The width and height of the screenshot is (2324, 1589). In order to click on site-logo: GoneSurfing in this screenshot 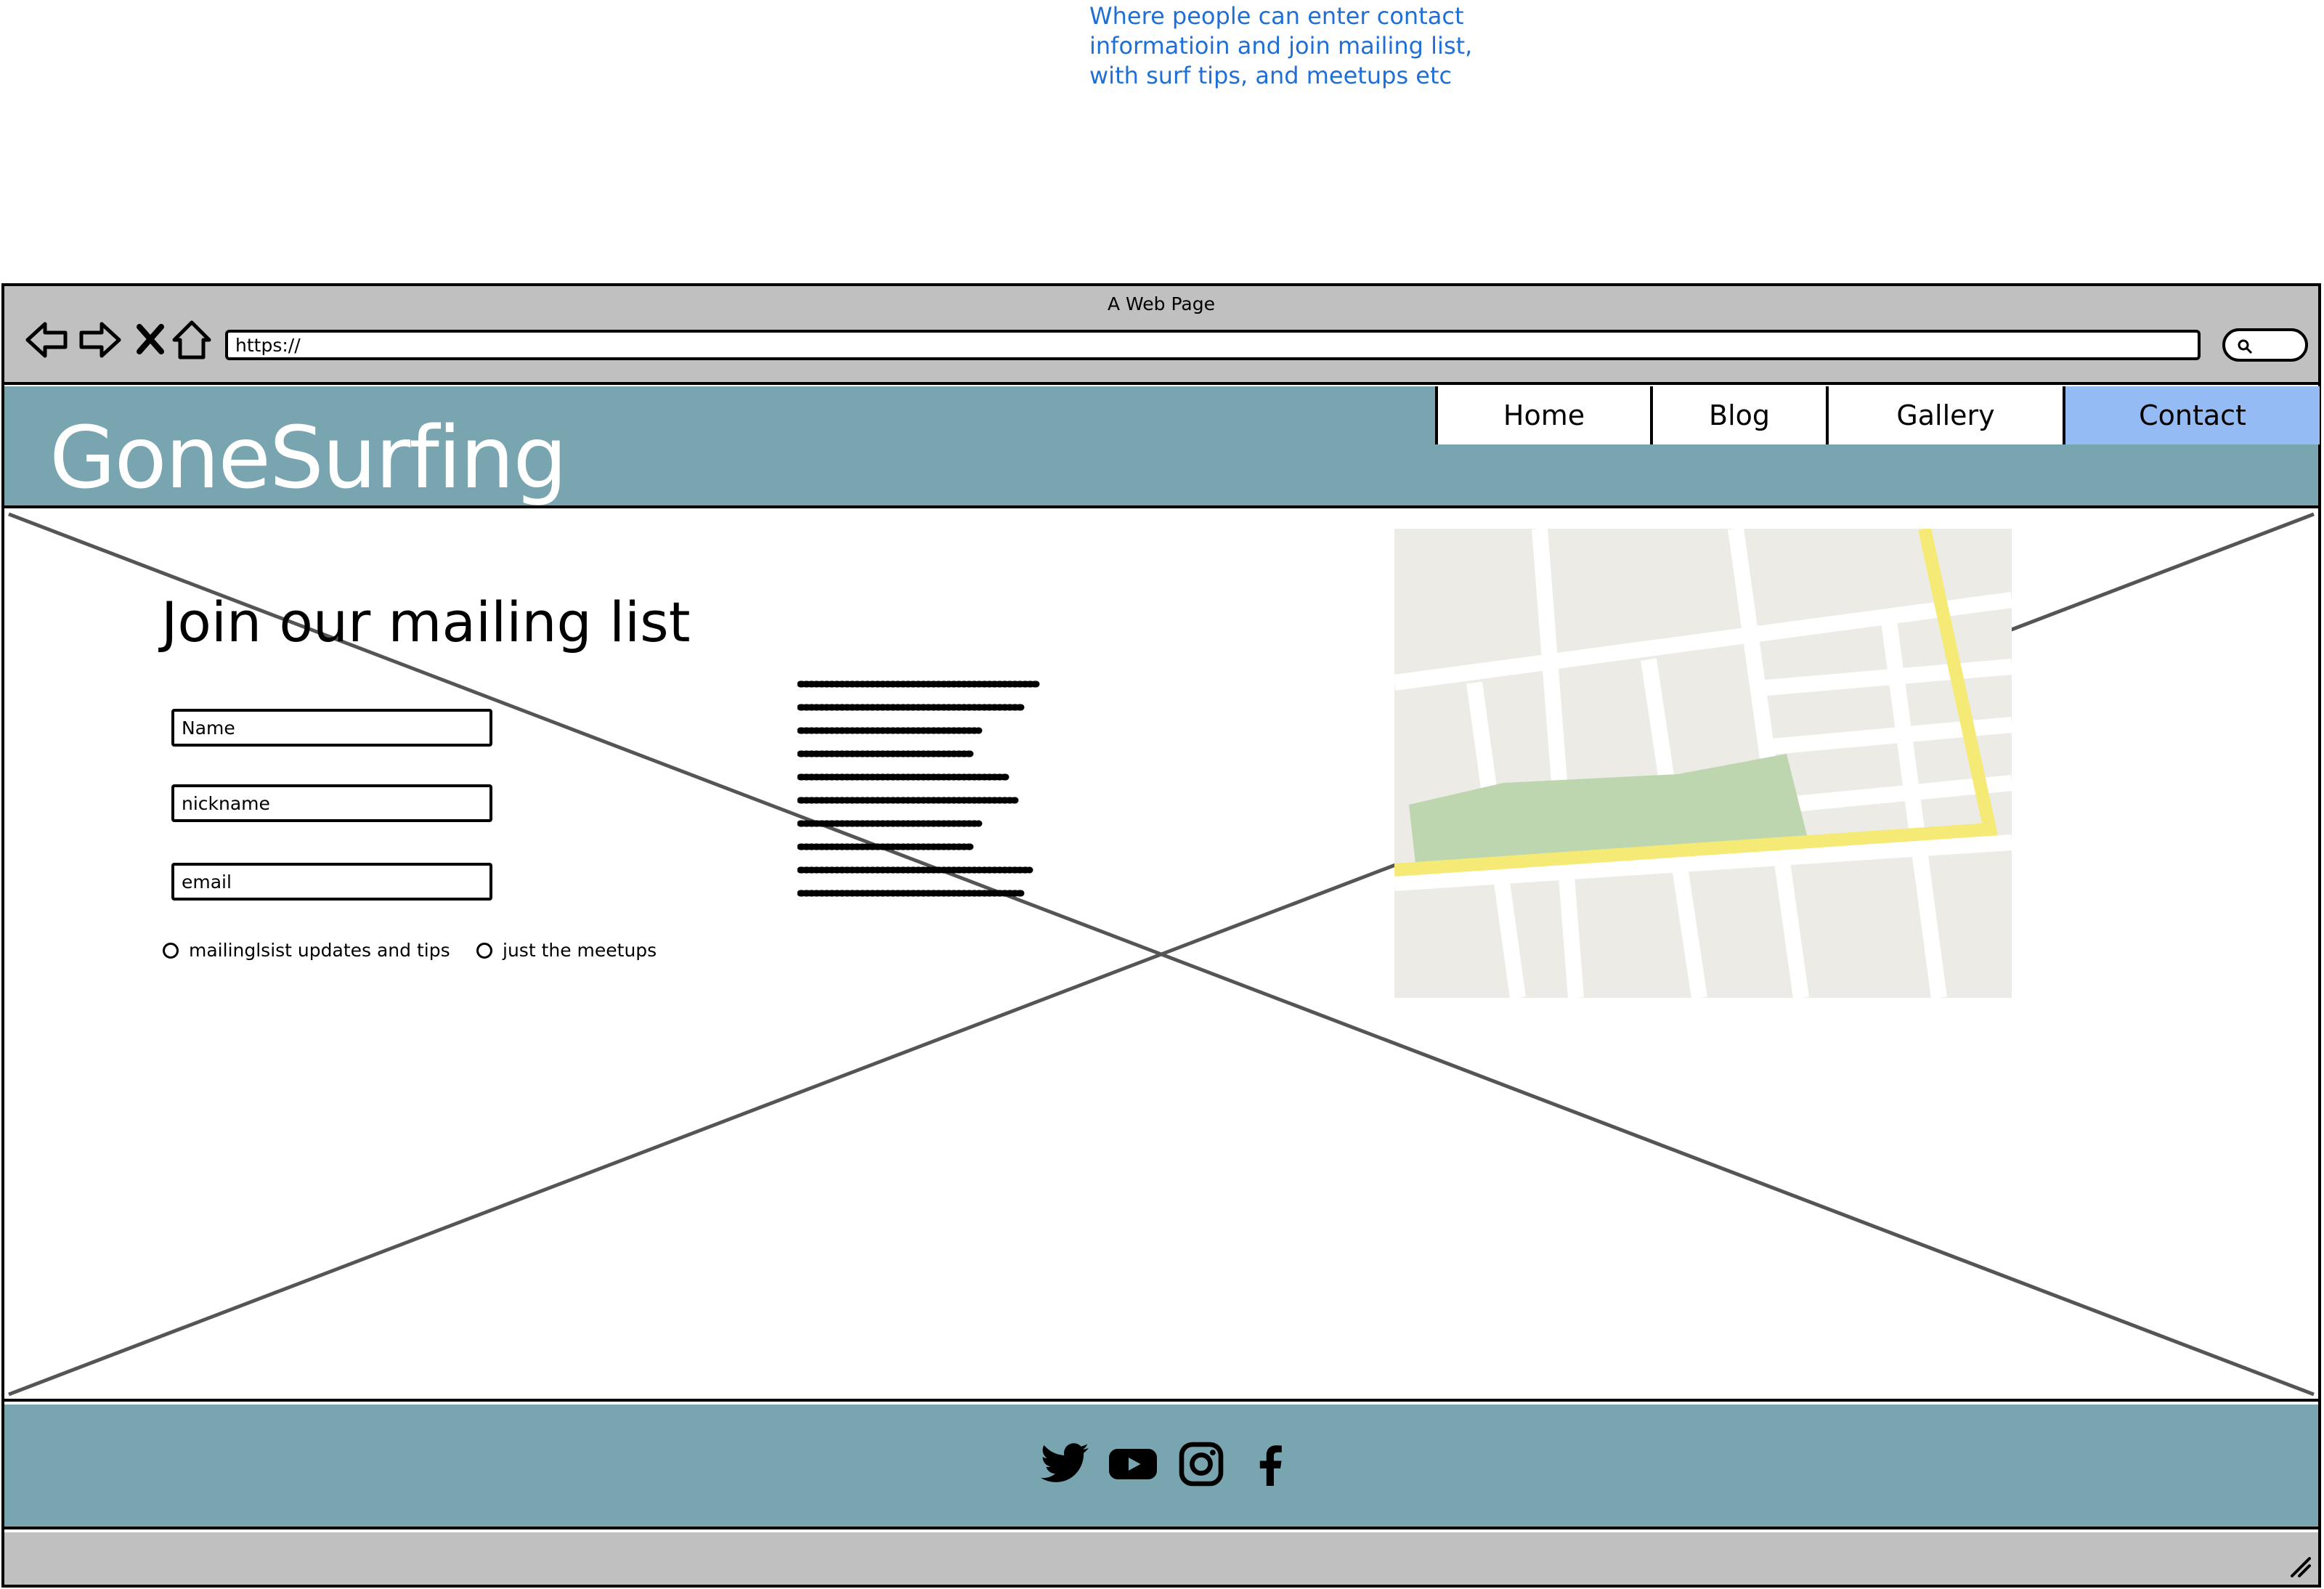, I will do `click(308, 457)`.